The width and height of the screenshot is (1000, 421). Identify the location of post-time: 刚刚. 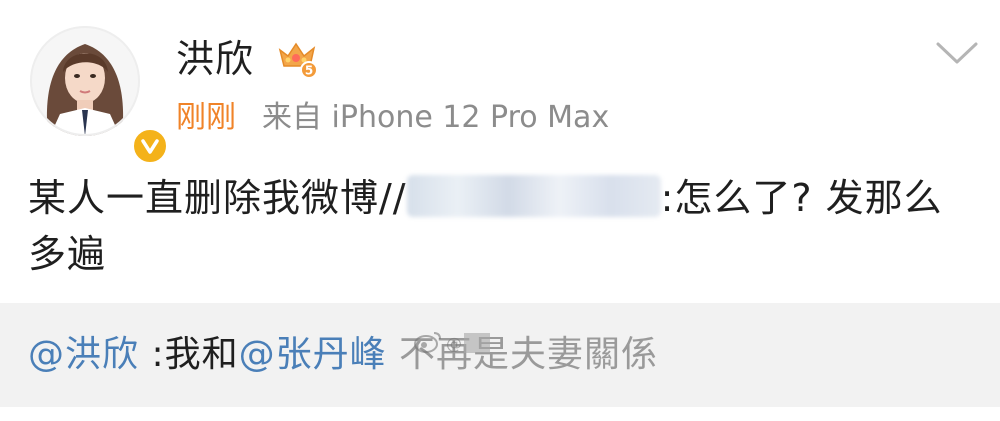
(206, 117).